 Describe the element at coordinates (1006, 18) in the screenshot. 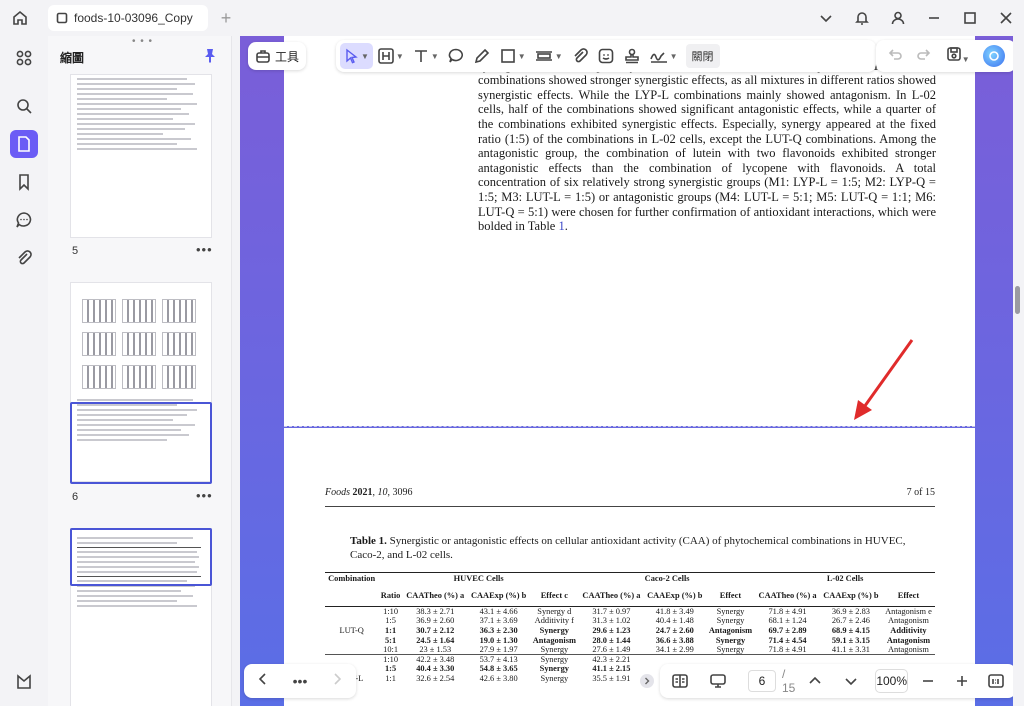

I see `close-window-button` at that location.